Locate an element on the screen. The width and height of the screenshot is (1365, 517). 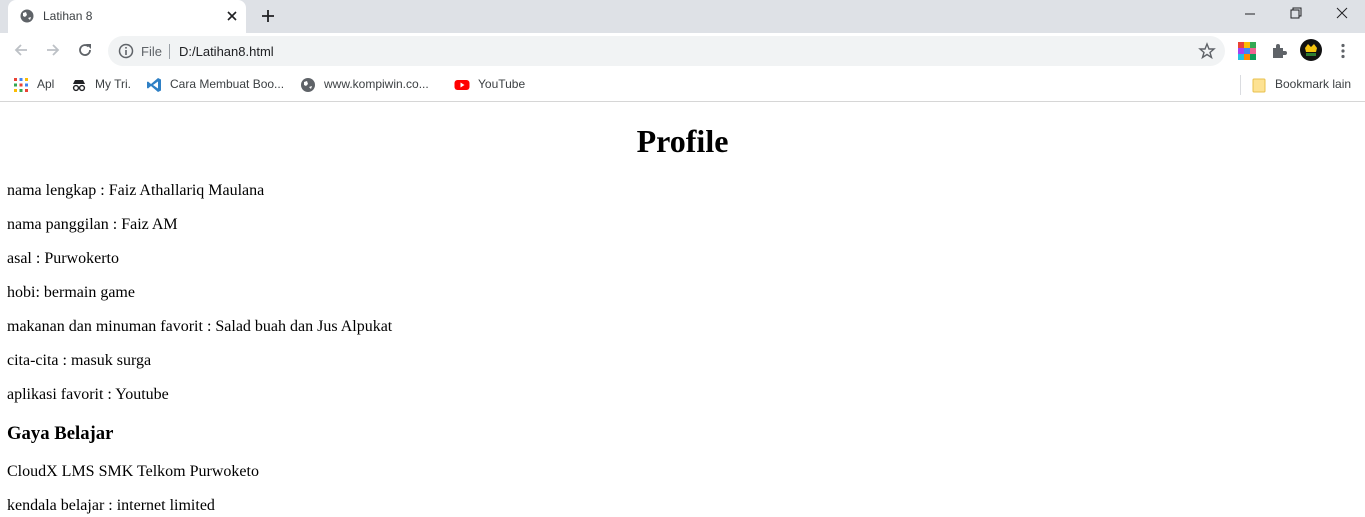
scheme-separator is located at coordinates (169, 51).